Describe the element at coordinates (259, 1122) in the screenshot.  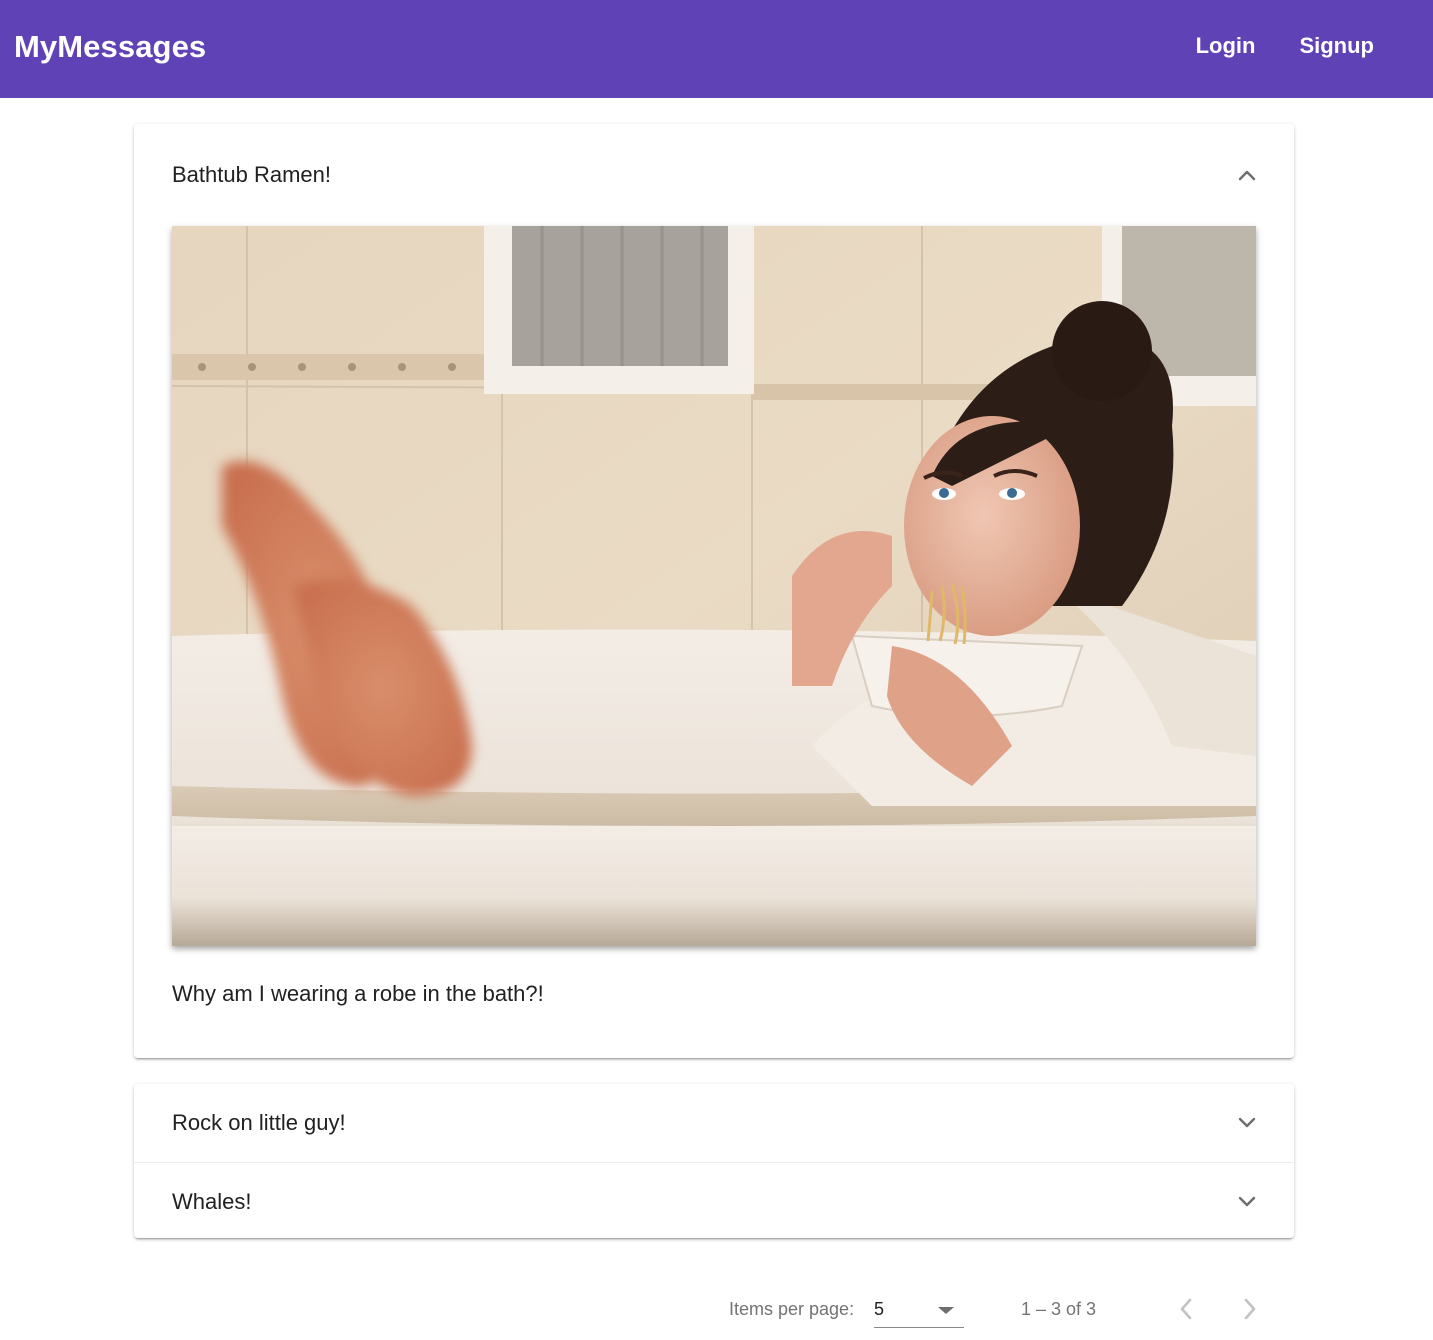
I see `post-title: Rock on little guy!` at that location.